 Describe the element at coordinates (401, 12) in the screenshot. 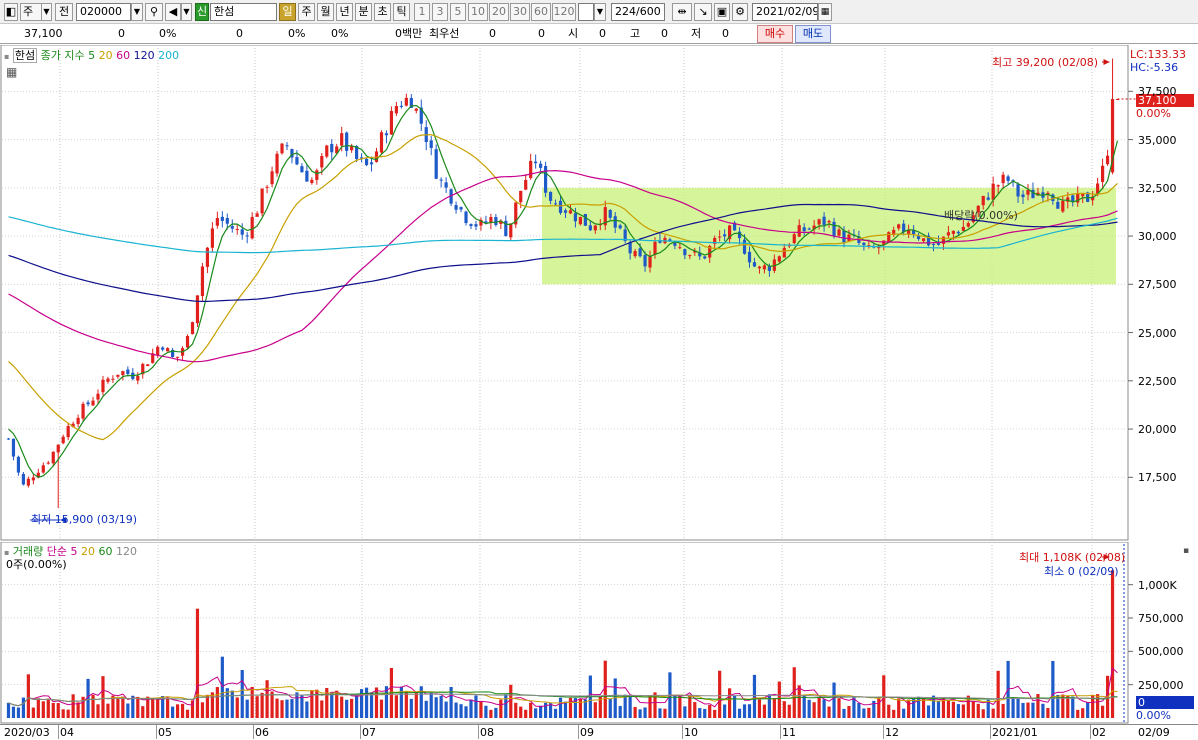

I see `period-tick-button: 틱` at that location.